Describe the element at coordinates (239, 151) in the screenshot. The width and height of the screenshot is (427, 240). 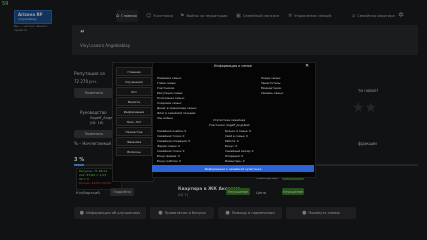
I see `stat-right: Семейный вклад: 0` at that location.